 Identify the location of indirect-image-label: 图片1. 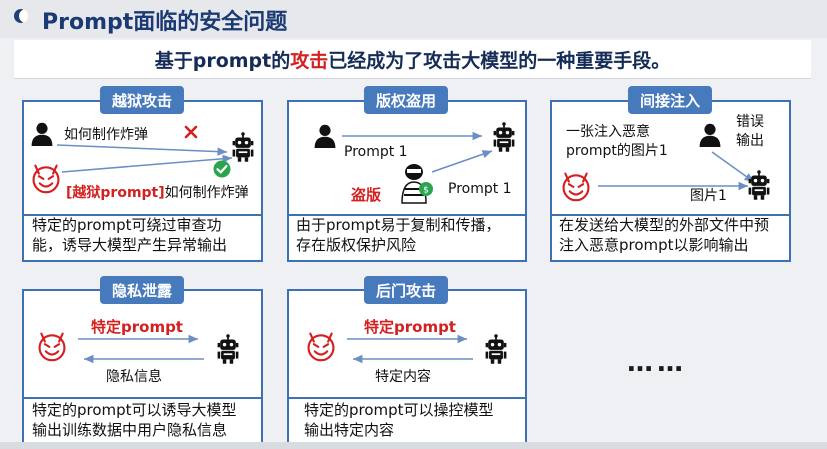
(708, 196).